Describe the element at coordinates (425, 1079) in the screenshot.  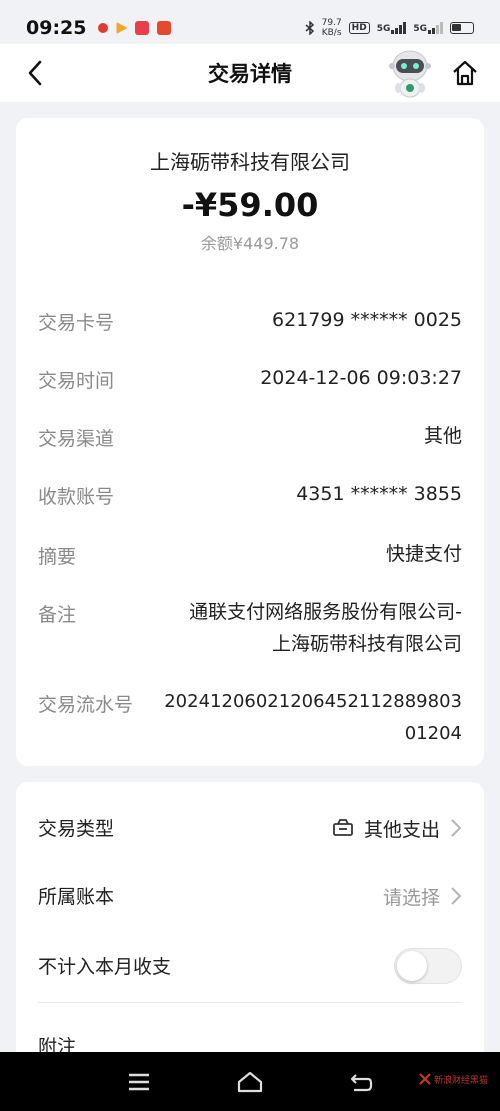
I see `watermark-logo-icon` at that location.